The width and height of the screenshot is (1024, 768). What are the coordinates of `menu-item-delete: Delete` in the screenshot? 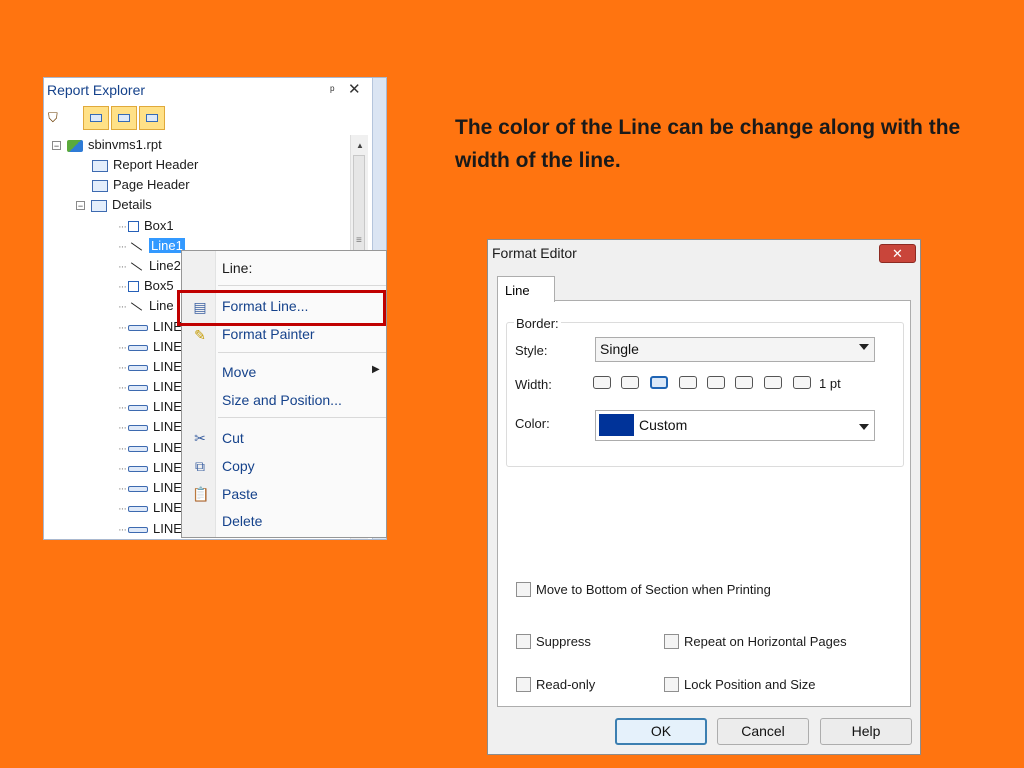 It's located at (242, 521).